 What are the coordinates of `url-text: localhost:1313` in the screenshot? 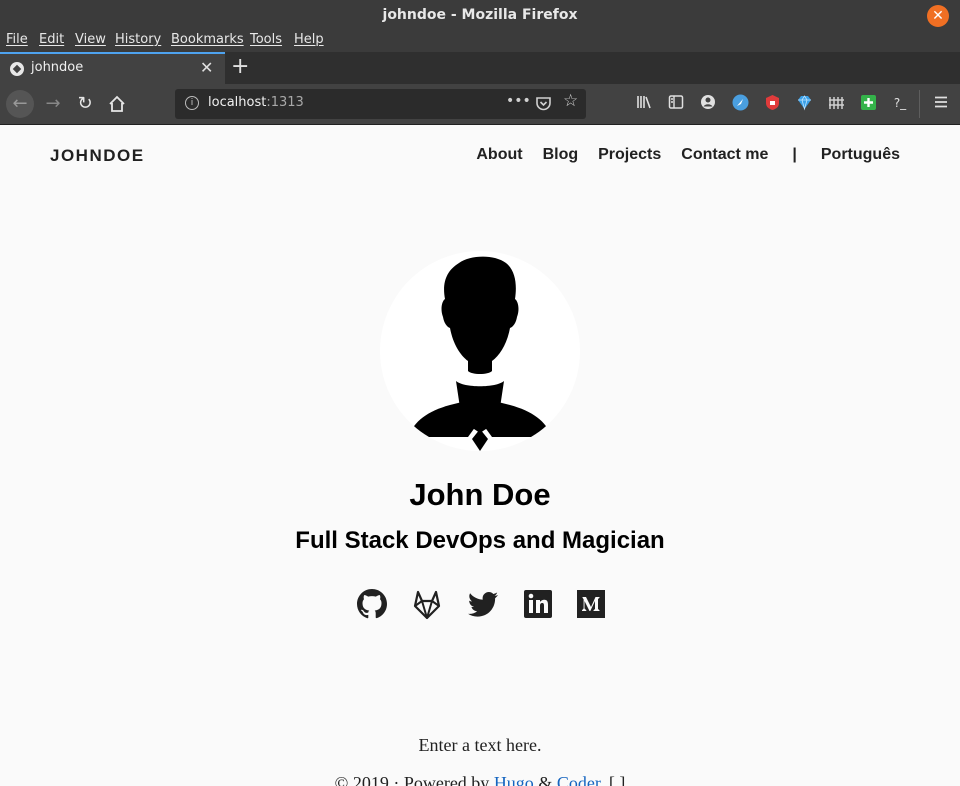 It's located at (256, 102).